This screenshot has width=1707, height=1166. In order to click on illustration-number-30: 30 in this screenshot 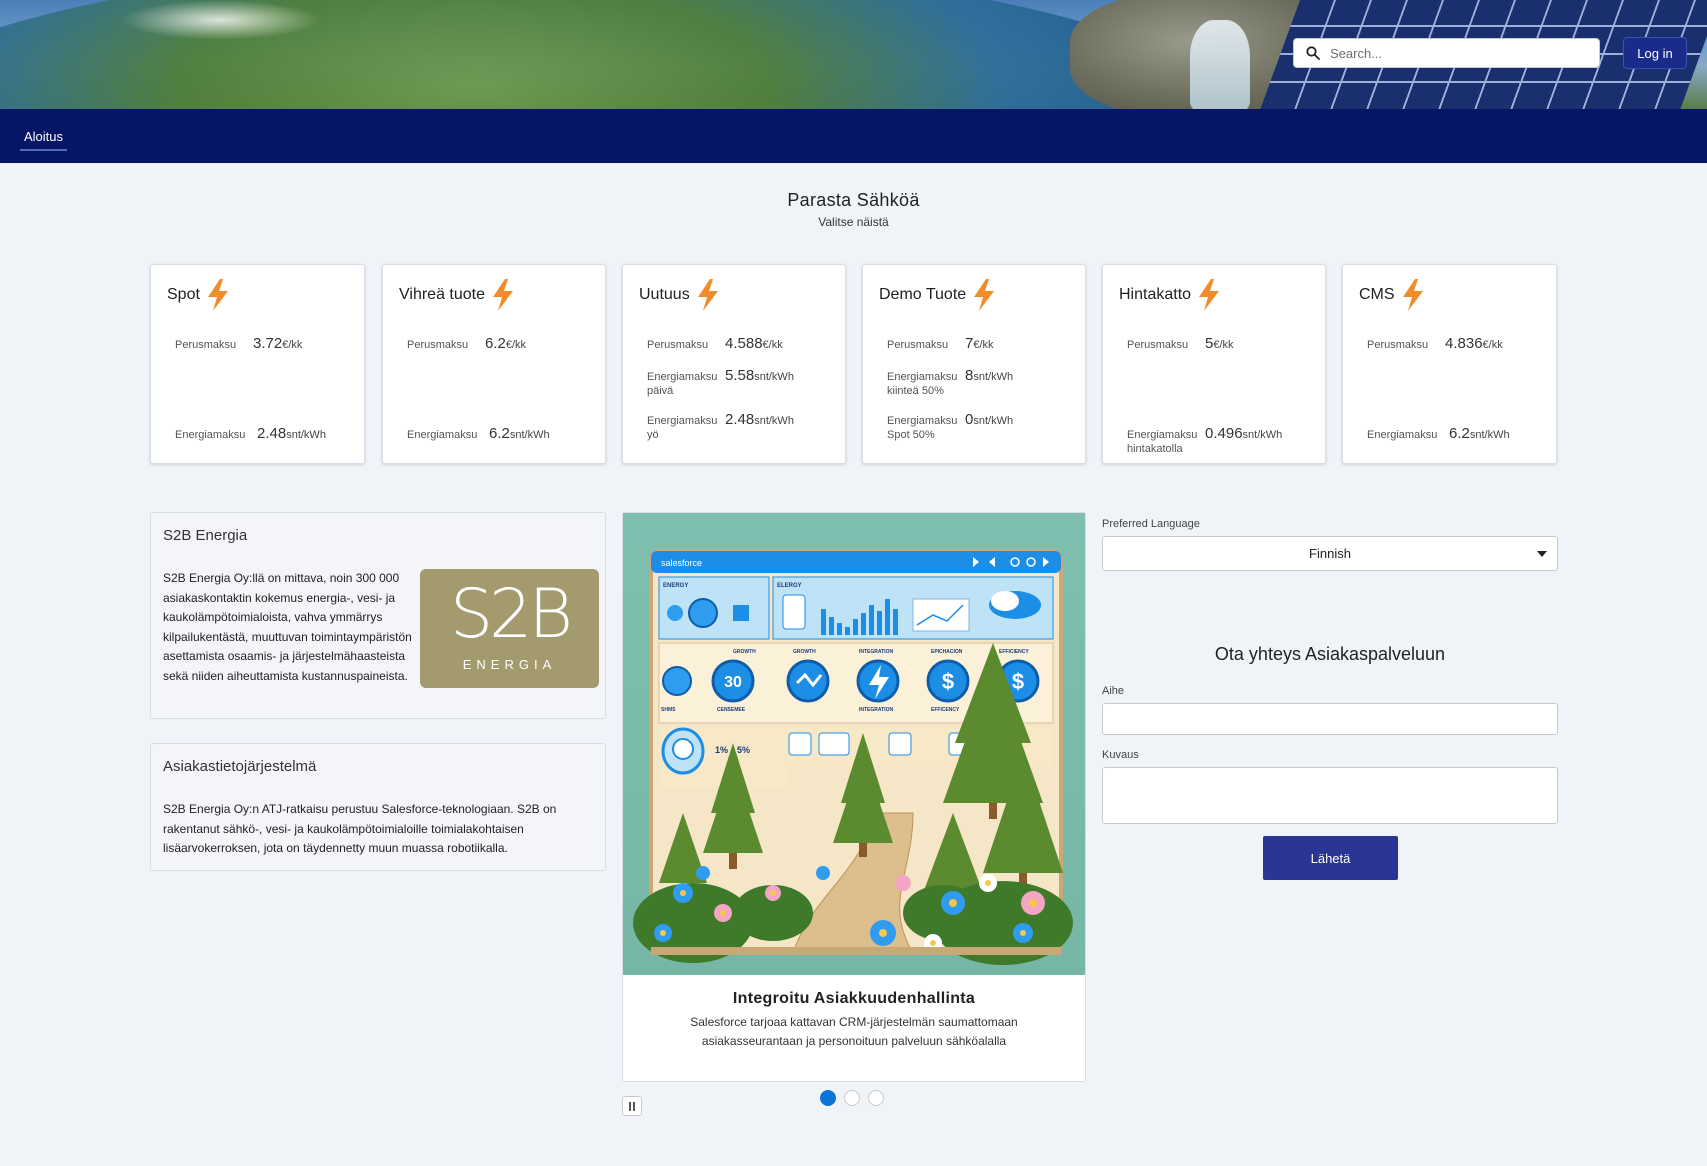, I will do `click(733, 682)`.